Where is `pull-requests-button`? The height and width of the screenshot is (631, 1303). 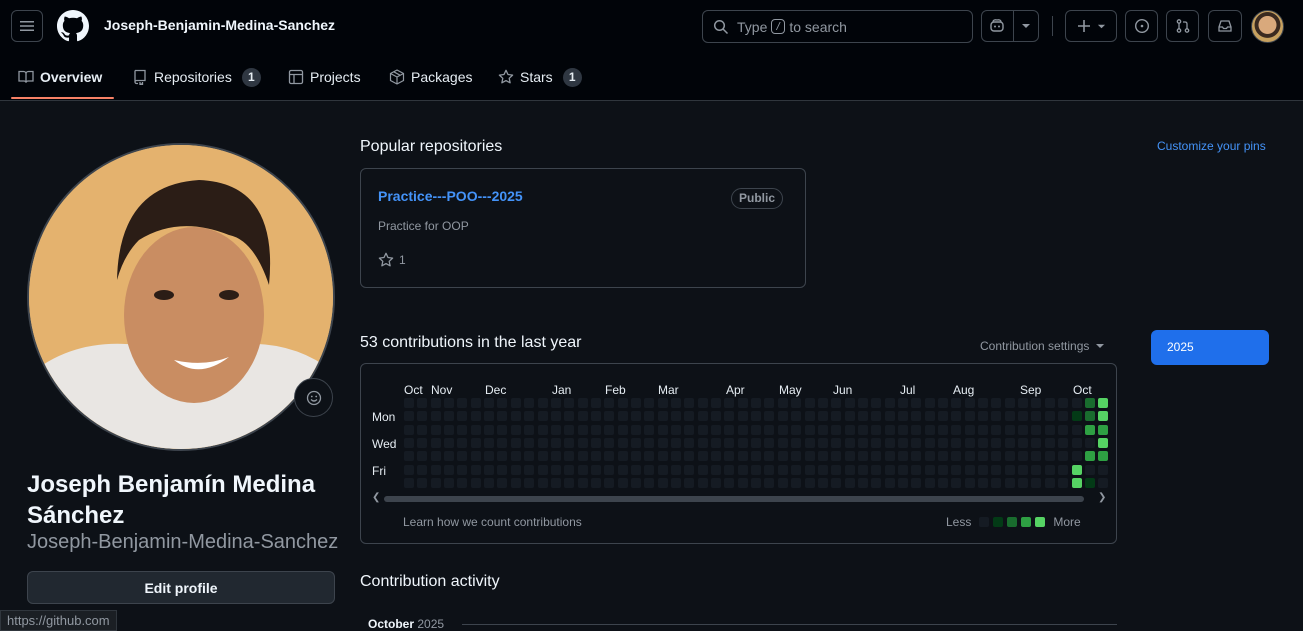 pull-requests-button is located at coordinates (1182, 26).